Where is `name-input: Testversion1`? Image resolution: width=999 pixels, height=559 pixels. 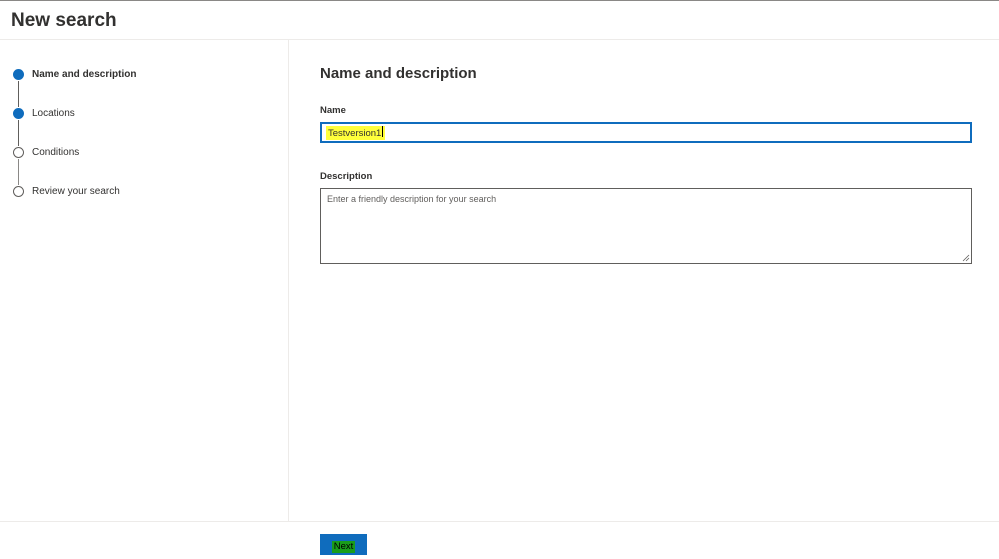
name-input: Testversion1 is located at coordinates (646, 132).